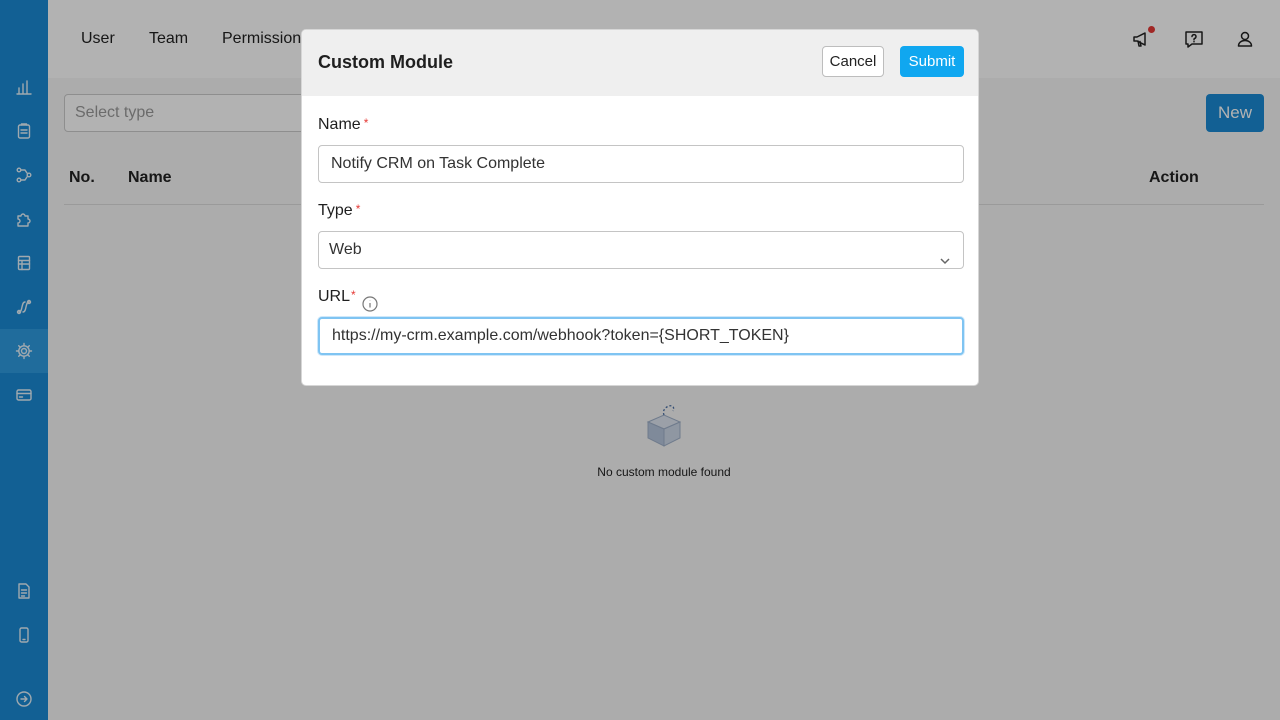 The width and height of the screenshot is (1280, 720). I want to click on name-label: Name *, so click(343, 125).